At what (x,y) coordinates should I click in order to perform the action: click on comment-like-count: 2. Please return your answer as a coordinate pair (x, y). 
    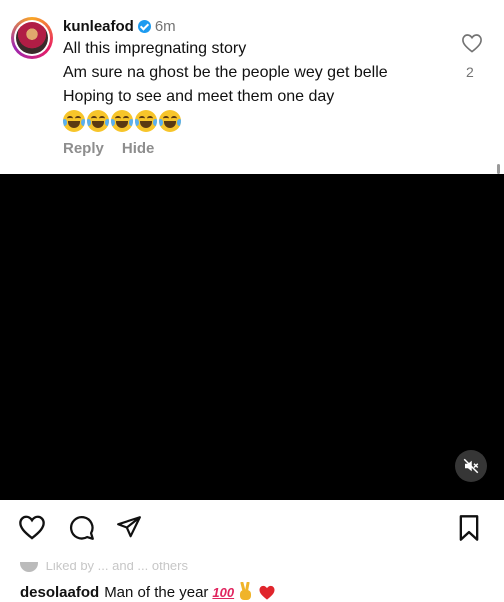
    Looking at the image, I should click on (470, 72).